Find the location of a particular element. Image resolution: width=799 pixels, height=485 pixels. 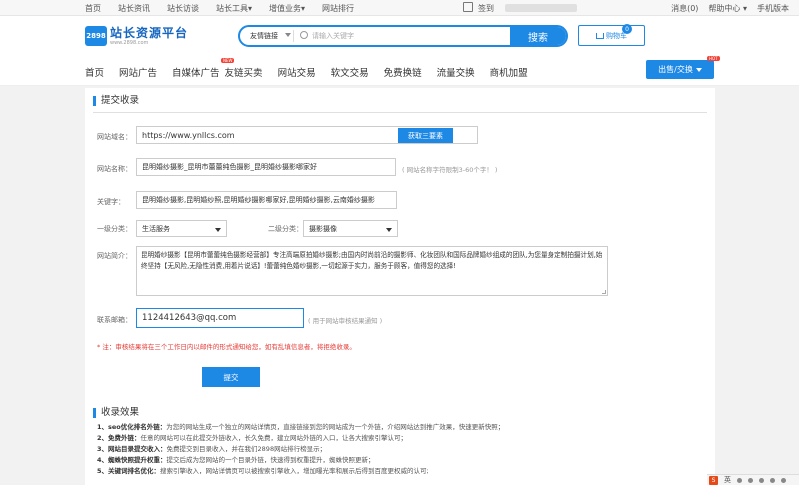

nav-item-home: 首页 is located at coordinates (94, 72).